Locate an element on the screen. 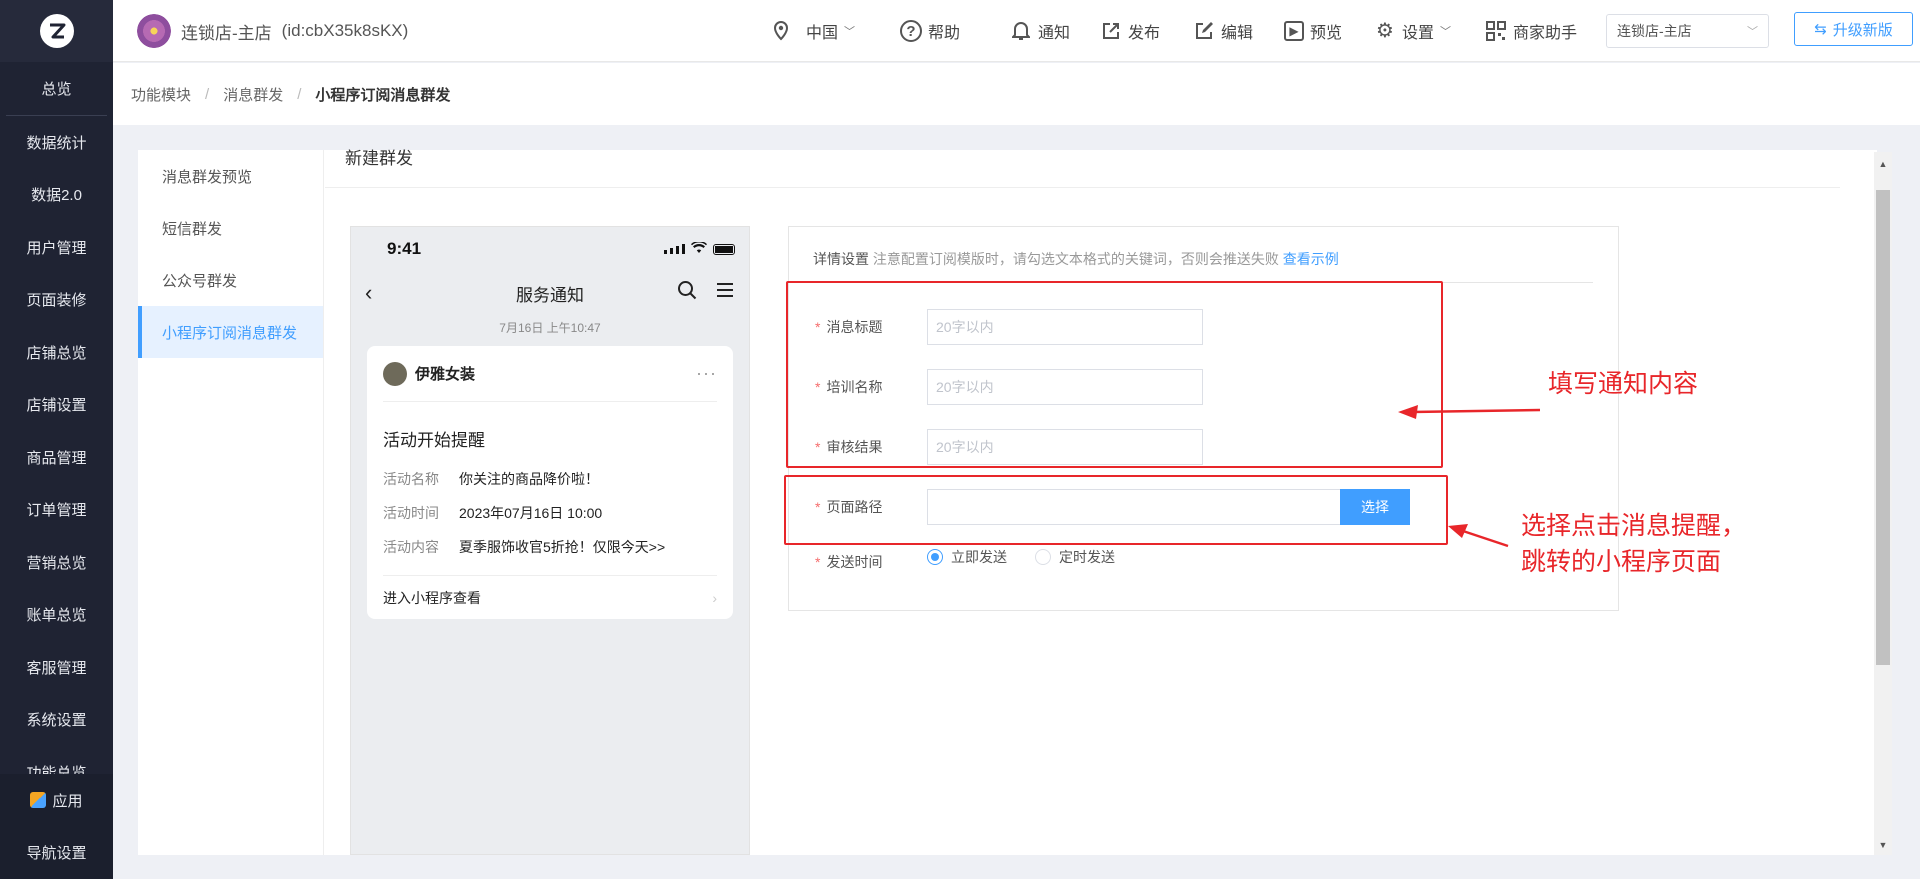 The width and height of the screenshot is (1920, 879). message-row-key: 活动时间 is located at coordinates (411, 513).